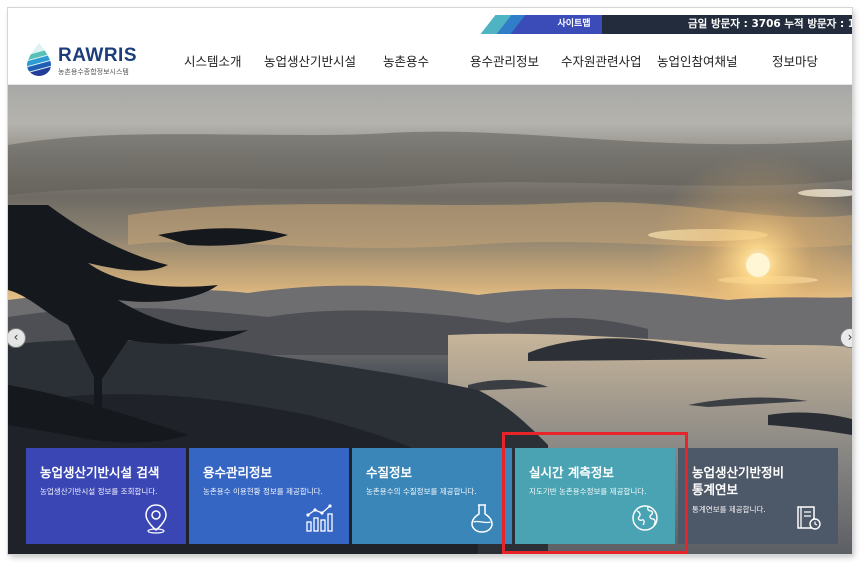 This screenshot has height=562, width=860. Describe the element at coordinates (430, 21) in the screenshot. I see `top-utility-bar: 사이트맵 금일 방문자 : 3706 누적 방문자 : 1889` at that location.